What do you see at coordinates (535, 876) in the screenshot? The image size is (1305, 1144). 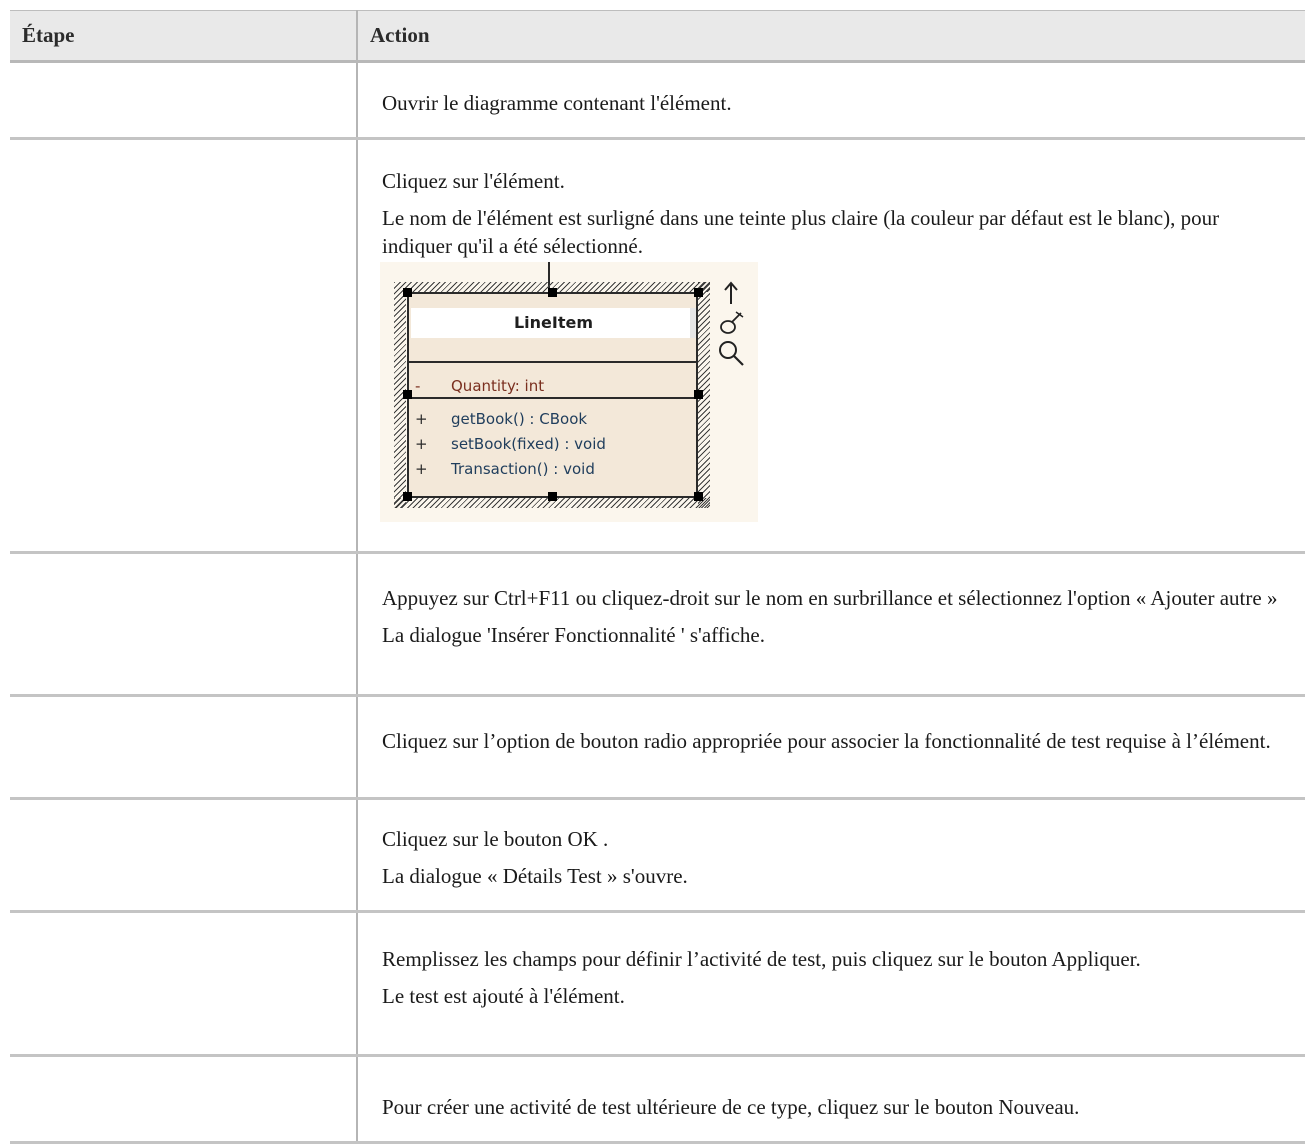 I see `action-line: La dialogue « Détails Test » s'ouvre.` at bounding box center [535, 876].